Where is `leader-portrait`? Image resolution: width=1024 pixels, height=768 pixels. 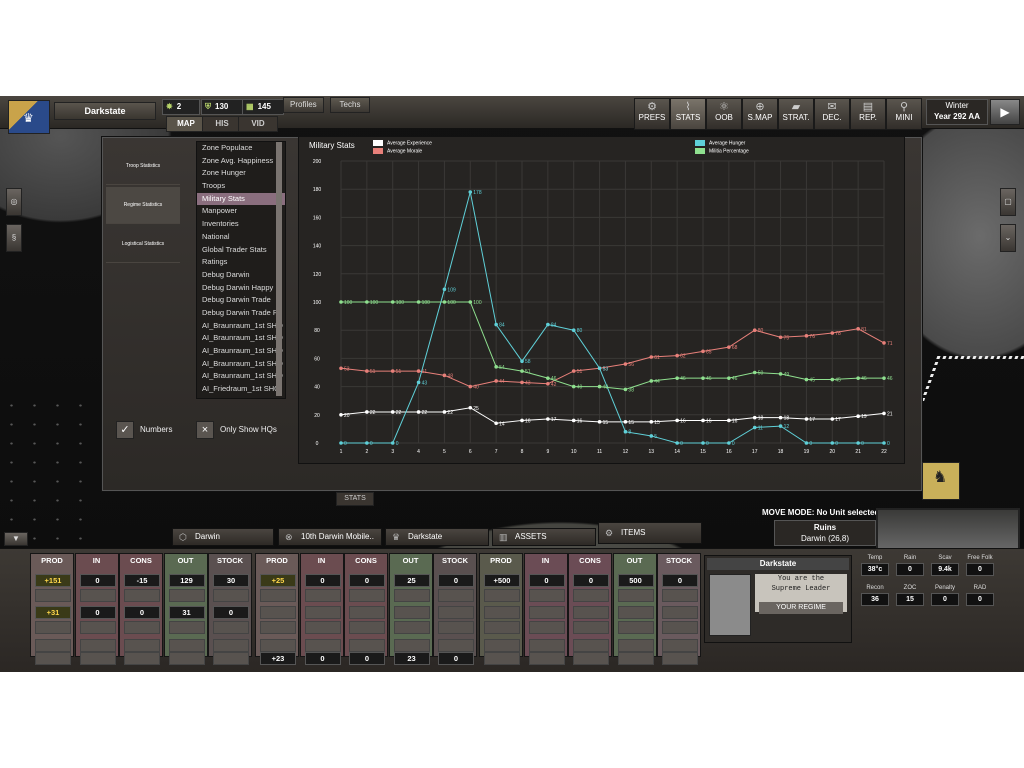
leader-portrait is located at coordinates (730, 605).